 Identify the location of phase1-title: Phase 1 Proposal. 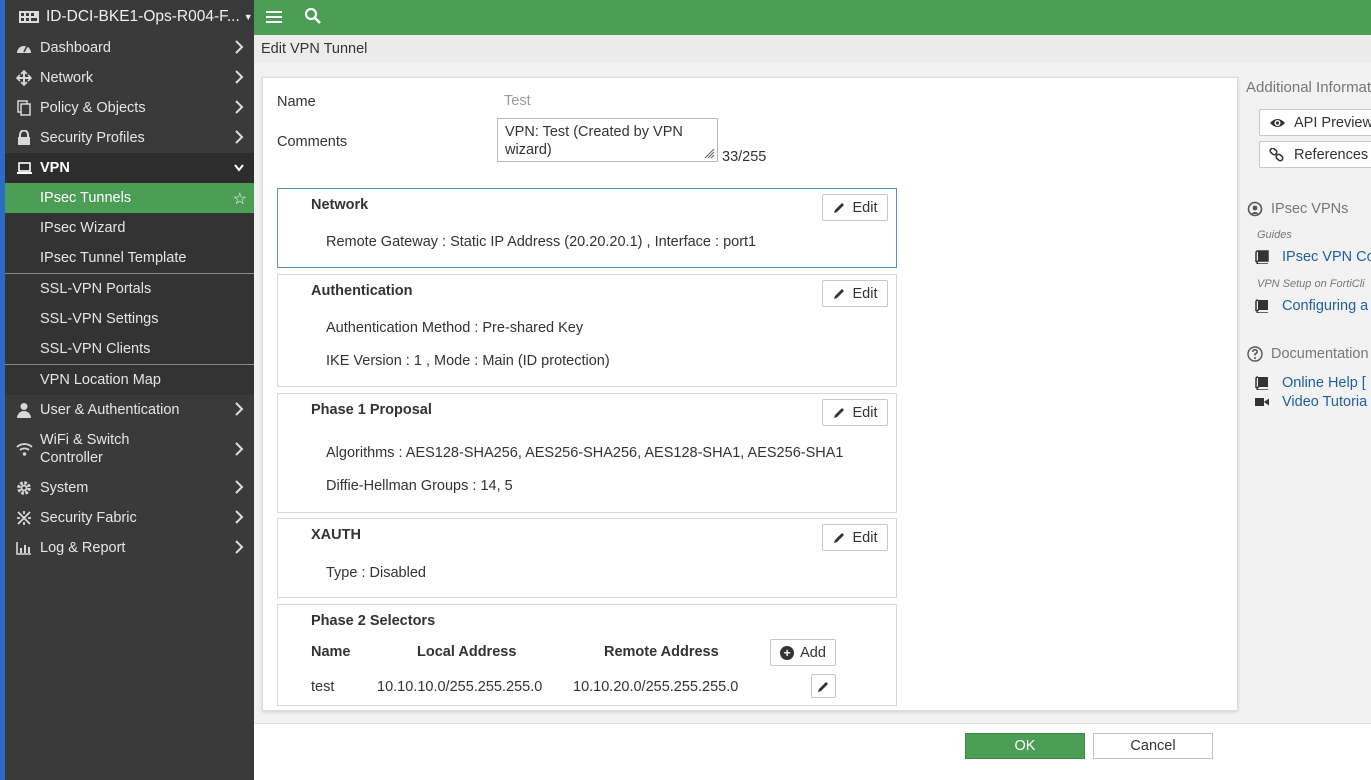
(371, 410).